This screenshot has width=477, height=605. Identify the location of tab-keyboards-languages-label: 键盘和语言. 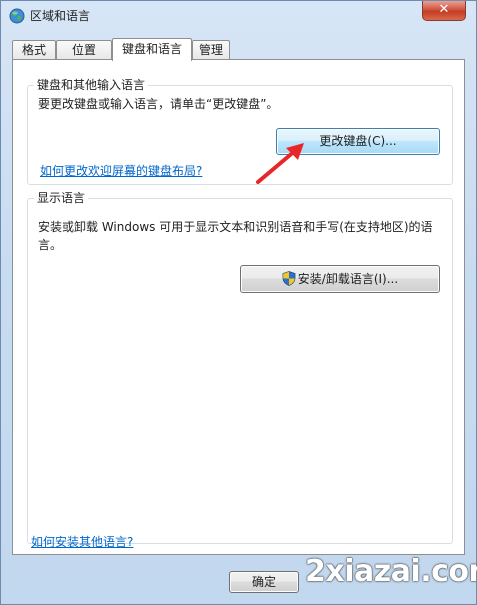
(151, 49).